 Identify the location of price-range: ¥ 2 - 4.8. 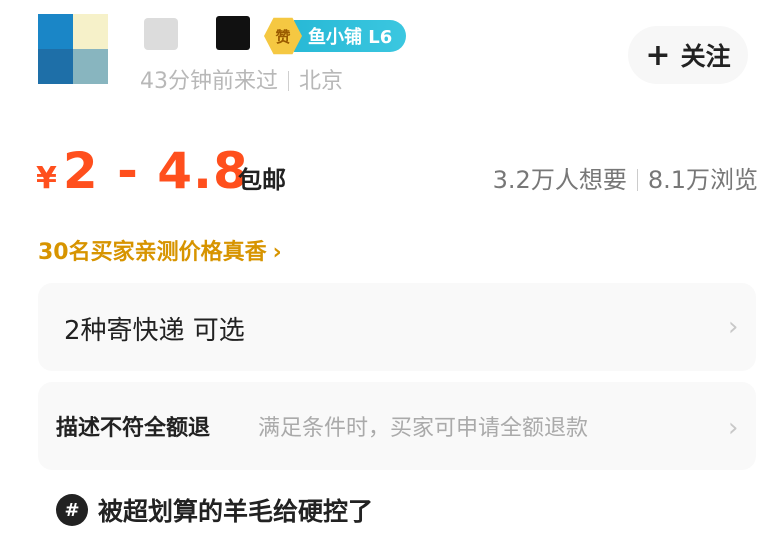
(142, 171).